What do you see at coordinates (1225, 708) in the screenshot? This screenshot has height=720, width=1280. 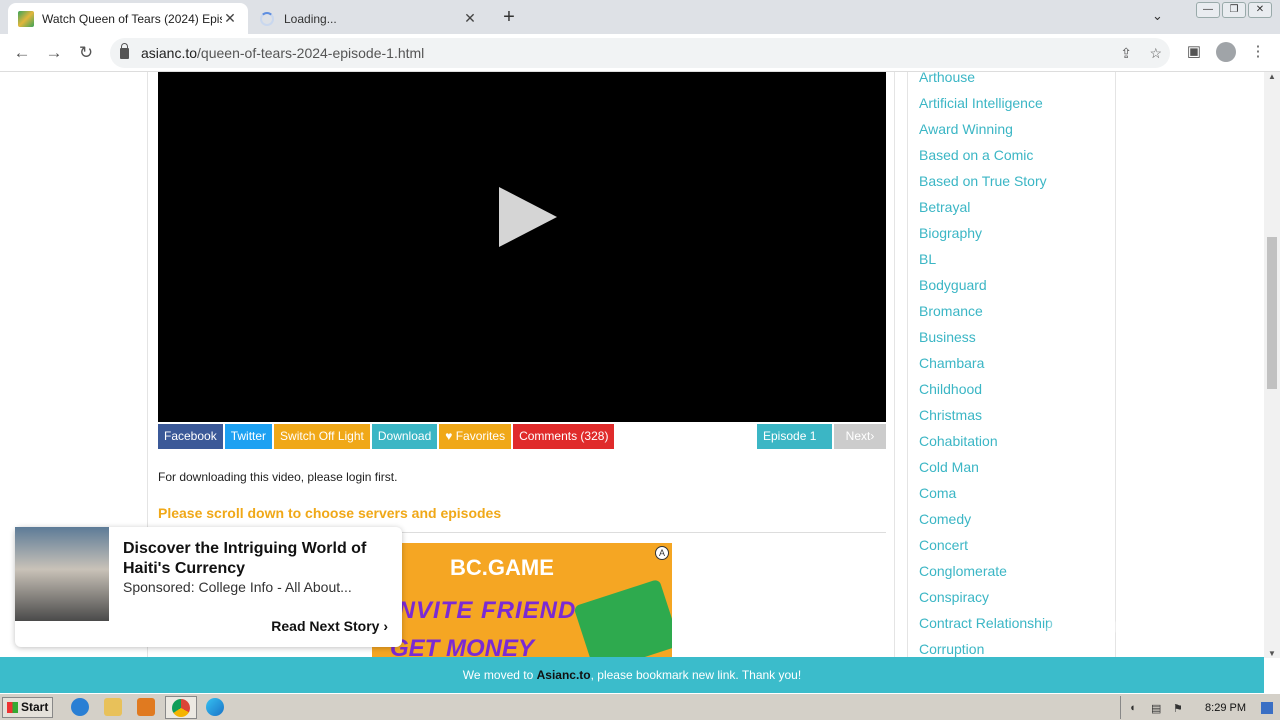 I see `clock: 8:29 PM` at bounding box center [1225, 708].